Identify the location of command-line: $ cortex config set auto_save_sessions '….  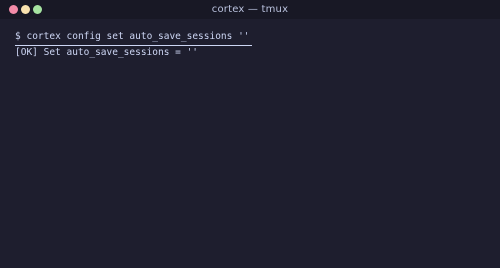
(132, 37).